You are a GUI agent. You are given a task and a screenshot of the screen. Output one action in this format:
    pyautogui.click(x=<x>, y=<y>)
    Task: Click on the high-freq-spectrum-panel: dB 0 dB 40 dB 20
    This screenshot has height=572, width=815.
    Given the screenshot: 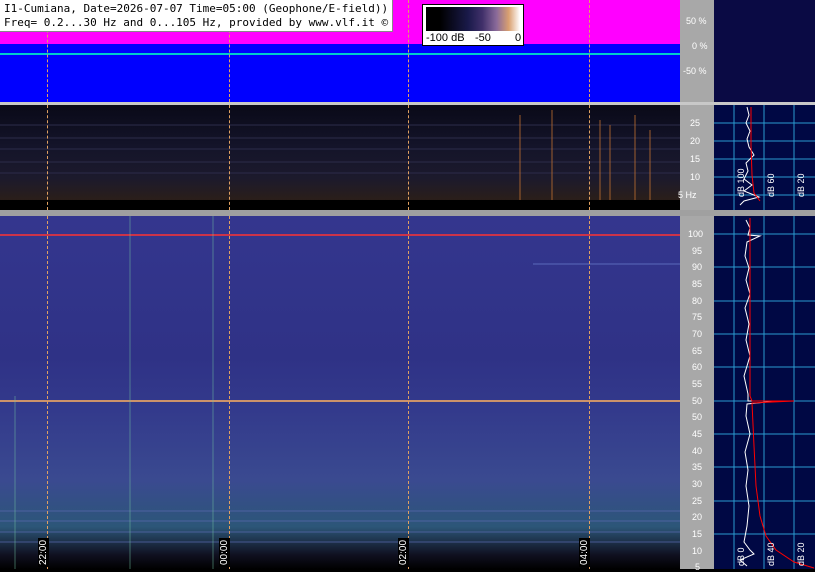 What is the action you would take?
    pyautogui.click(x=764, y=392)
    